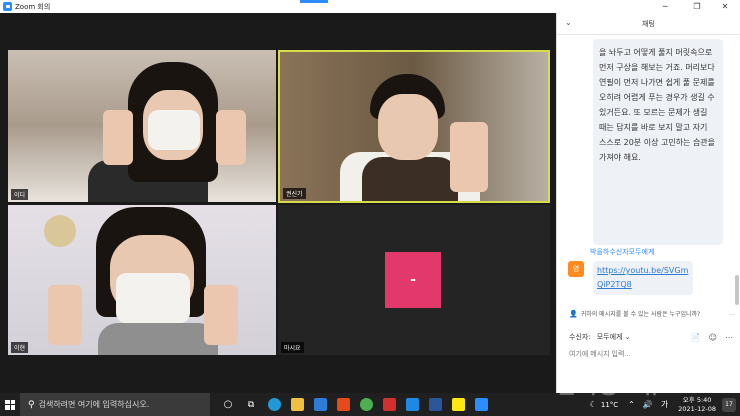 Image resolution: width=740 pixels, height=416 pixels. Describe the element at coordinates (158, 339) in the screenshot. I see `participant-body` at that location.